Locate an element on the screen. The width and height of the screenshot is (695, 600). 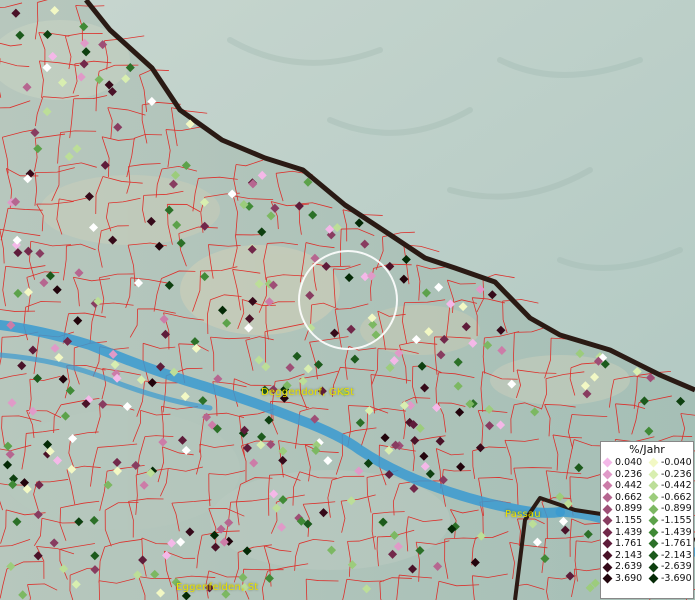
legend-value: 0.236 is located at coordinates (629, 474).